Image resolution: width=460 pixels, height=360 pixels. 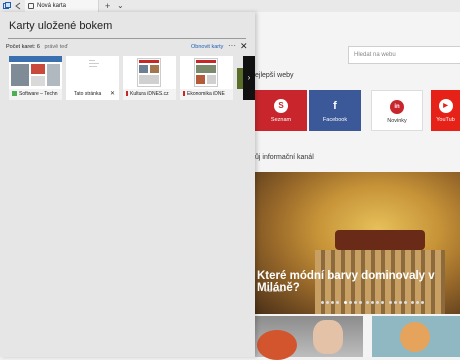 I want to click on site-tile-label: Seznam, so click(x=281, y=120).